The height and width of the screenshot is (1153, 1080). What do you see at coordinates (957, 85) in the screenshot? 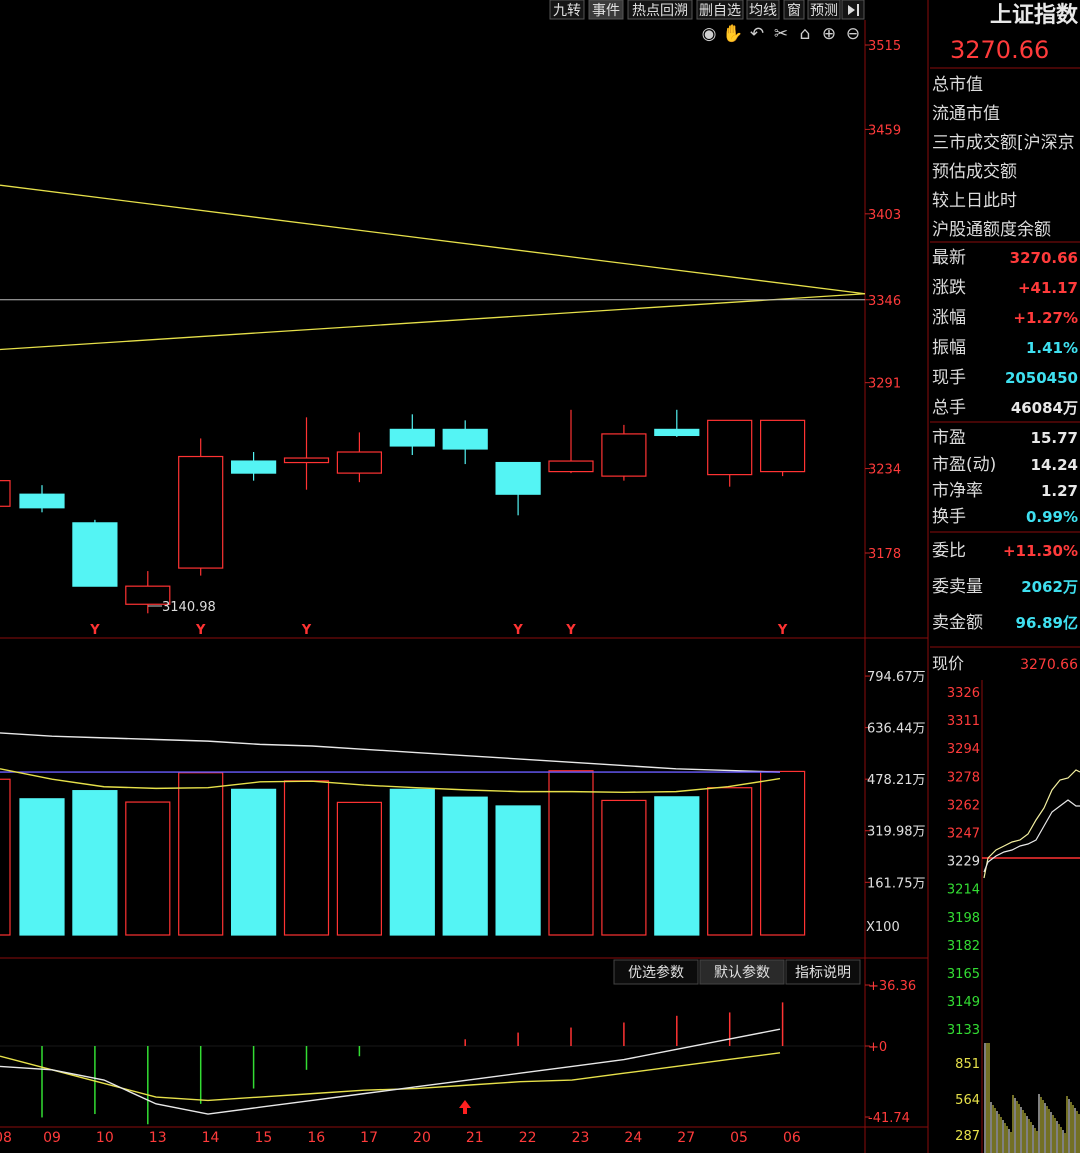
I see `info-label-0: 总市值` at bounding box center [957, 85].